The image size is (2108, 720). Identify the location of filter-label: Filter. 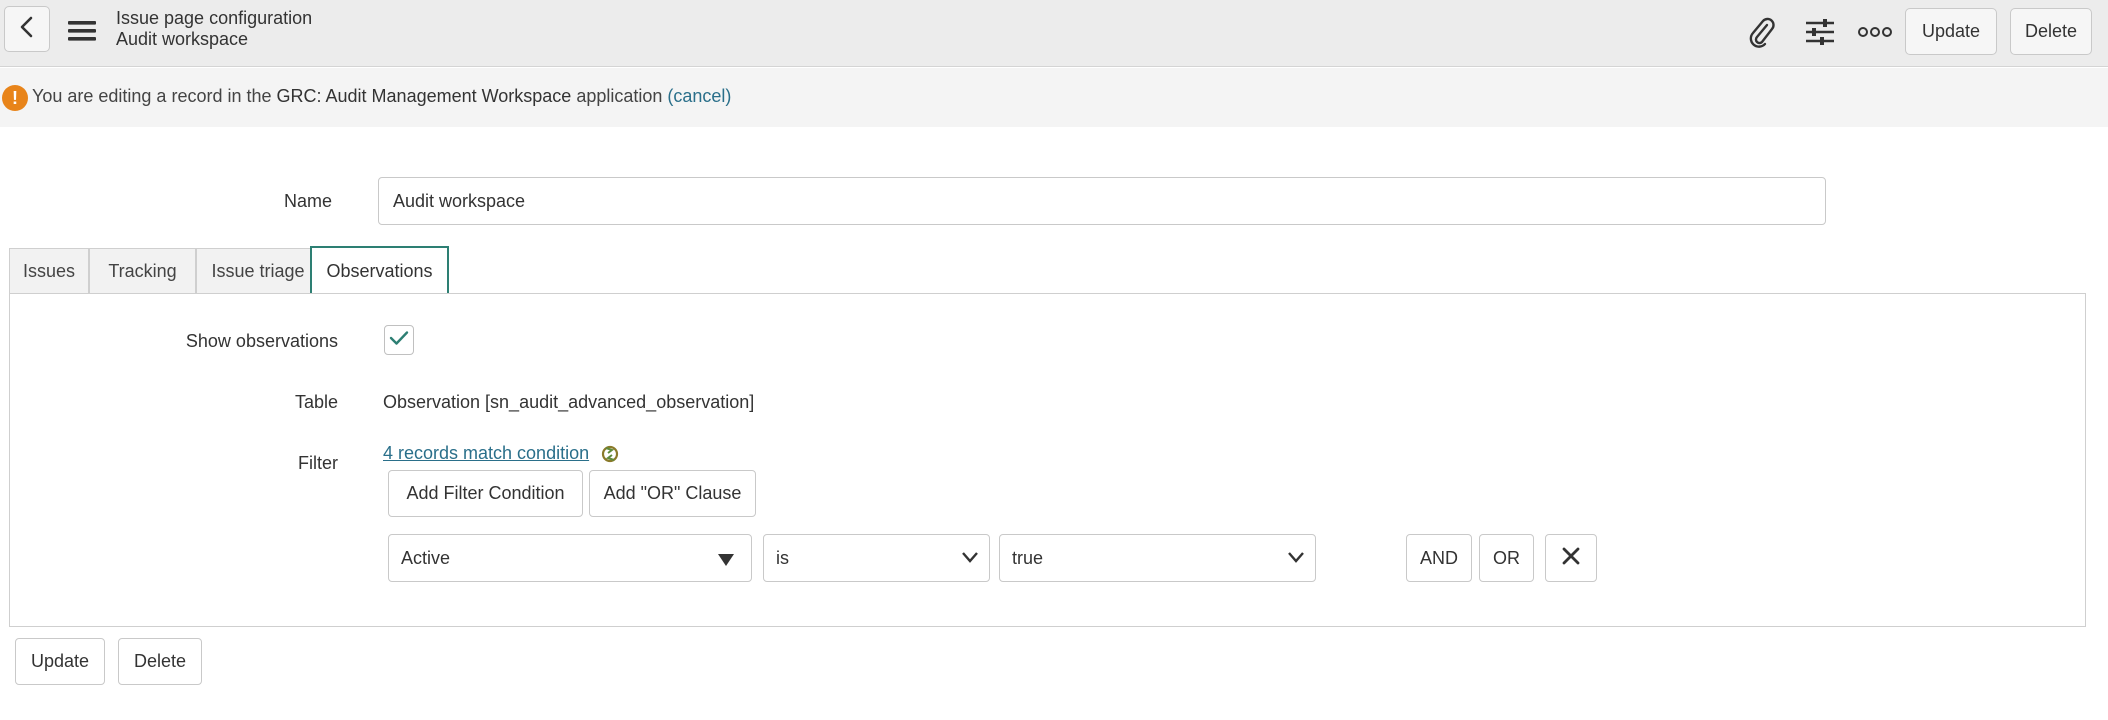
(318, 463).